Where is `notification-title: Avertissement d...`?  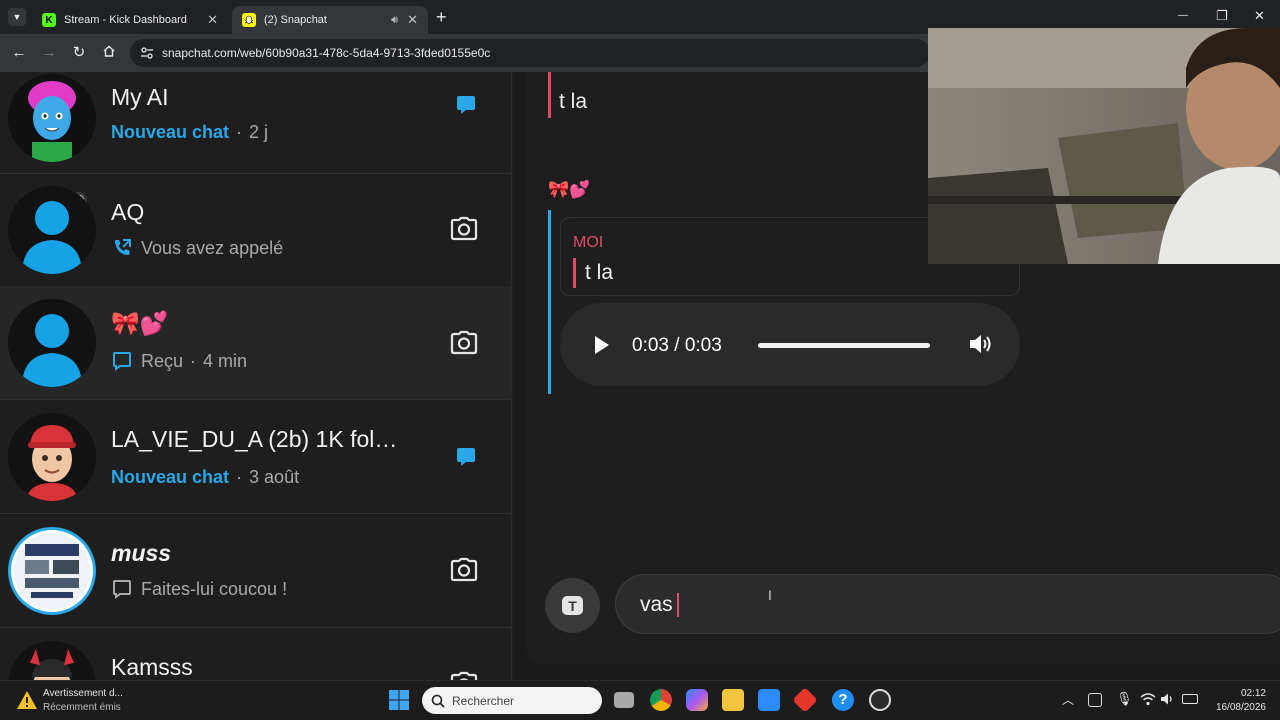
notification-title: Avertissement d... is located at coordinates (83, 693).